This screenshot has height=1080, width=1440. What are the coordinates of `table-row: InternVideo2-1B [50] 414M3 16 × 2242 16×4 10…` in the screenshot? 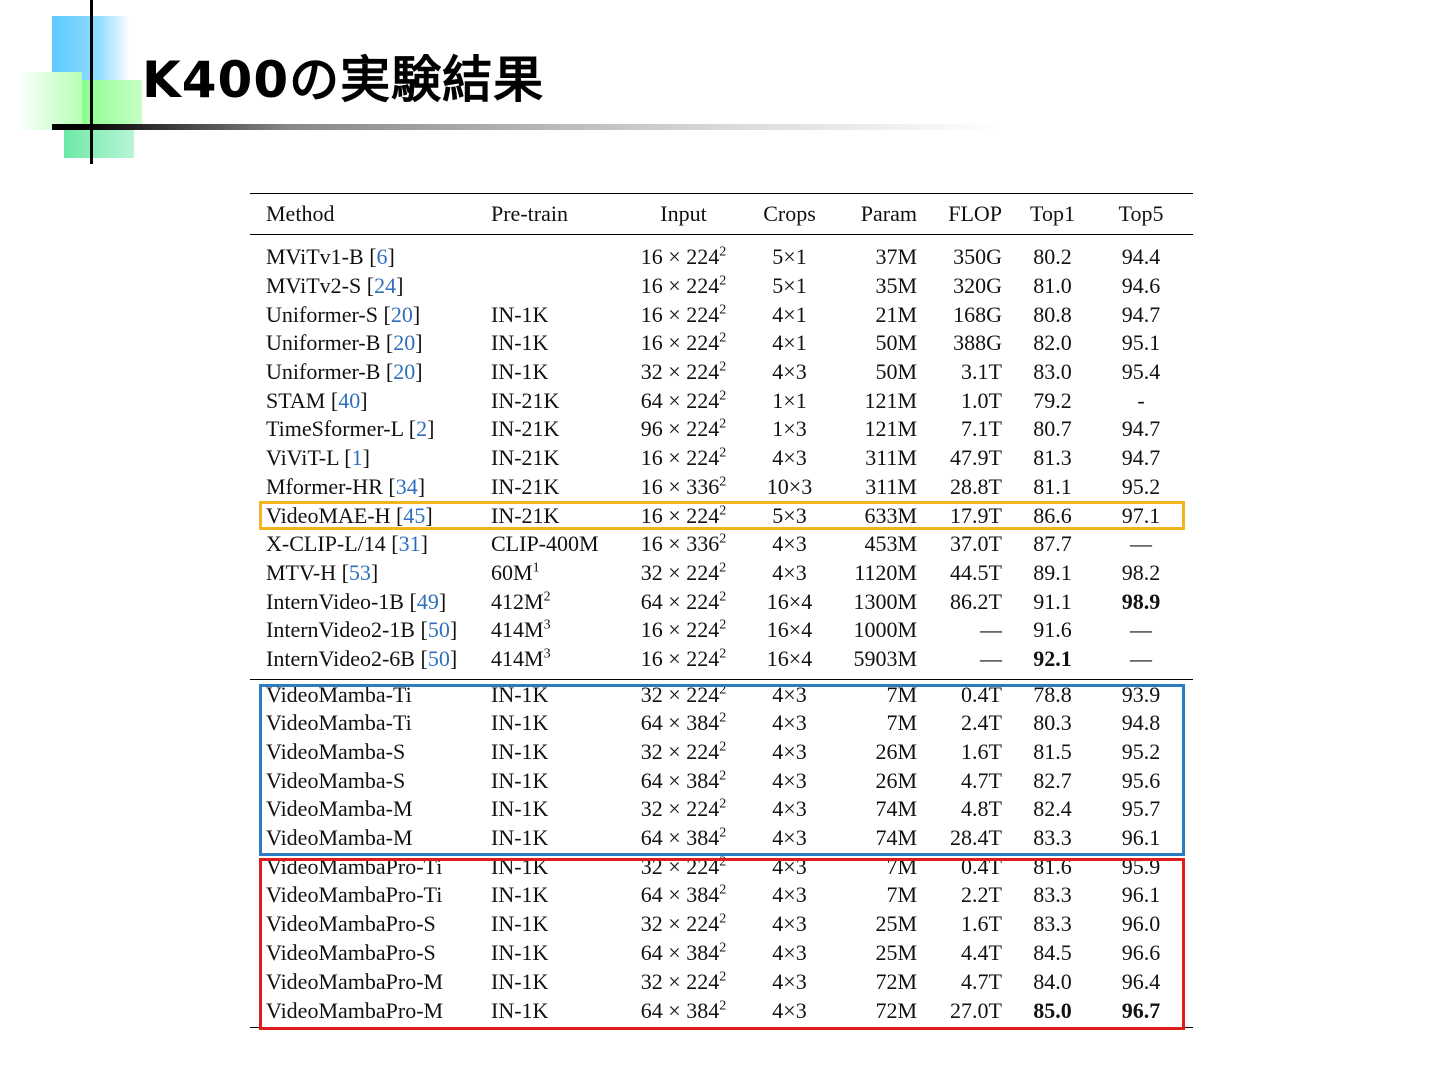 It's located at (721, 630).